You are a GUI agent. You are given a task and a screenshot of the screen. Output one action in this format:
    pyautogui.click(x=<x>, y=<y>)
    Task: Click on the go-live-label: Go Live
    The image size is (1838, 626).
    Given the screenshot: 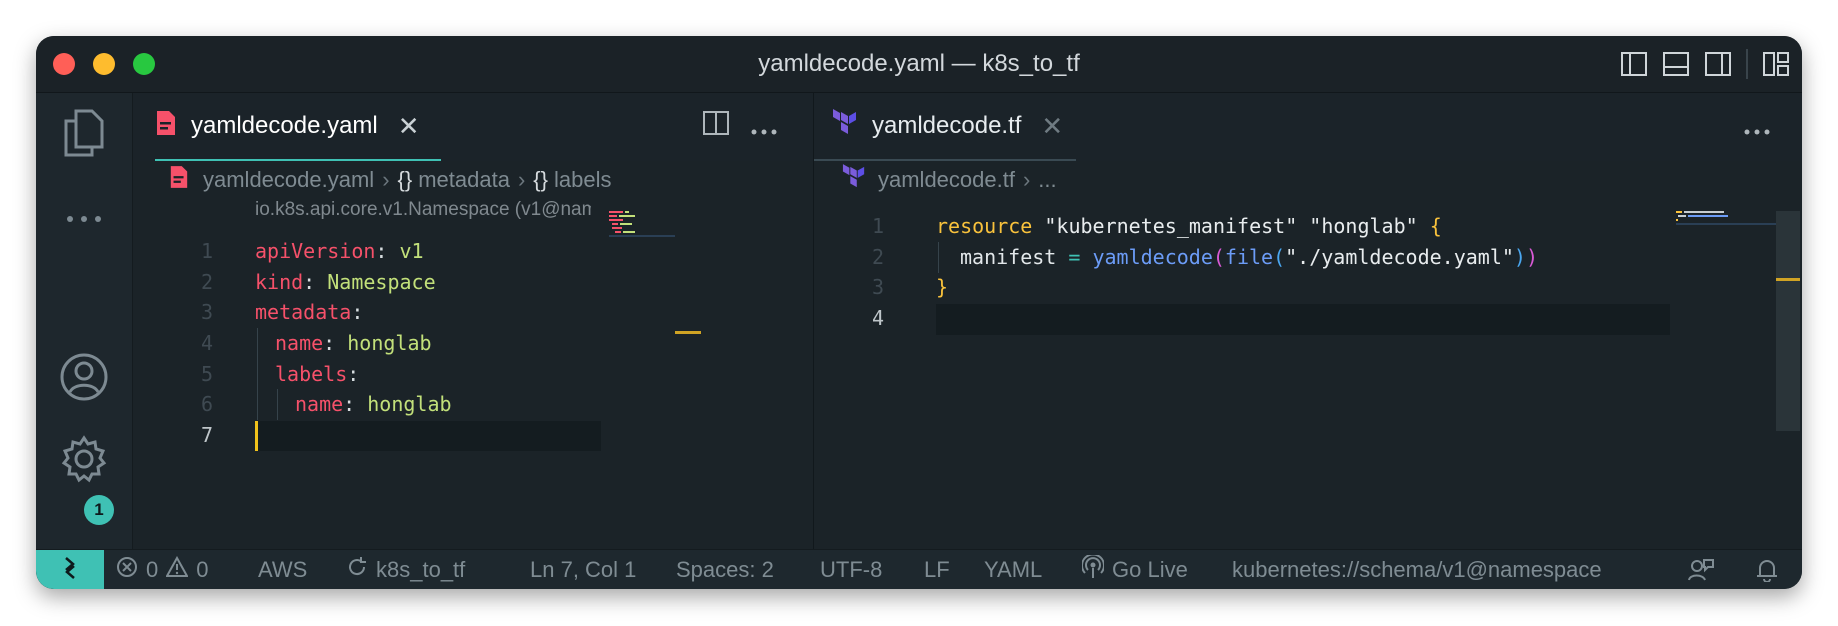 What is the action you would take?
    pyautogui.click(x=1150, y=569)
    